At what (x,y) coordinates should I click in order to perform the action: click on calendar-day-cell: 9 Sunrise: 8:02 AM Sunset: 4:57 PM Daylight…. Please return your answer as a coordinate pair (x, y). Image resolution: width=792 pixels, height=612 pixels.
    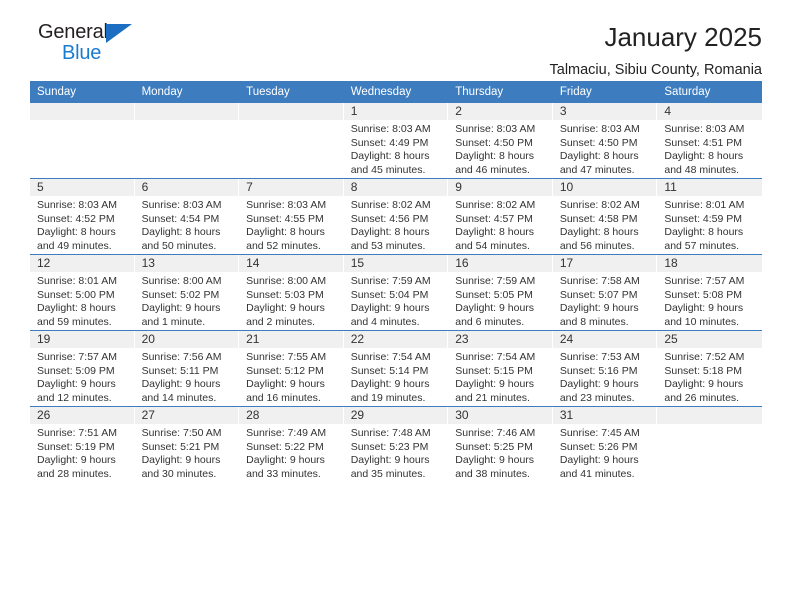
    Looking at the image, I should click on (500, 216).